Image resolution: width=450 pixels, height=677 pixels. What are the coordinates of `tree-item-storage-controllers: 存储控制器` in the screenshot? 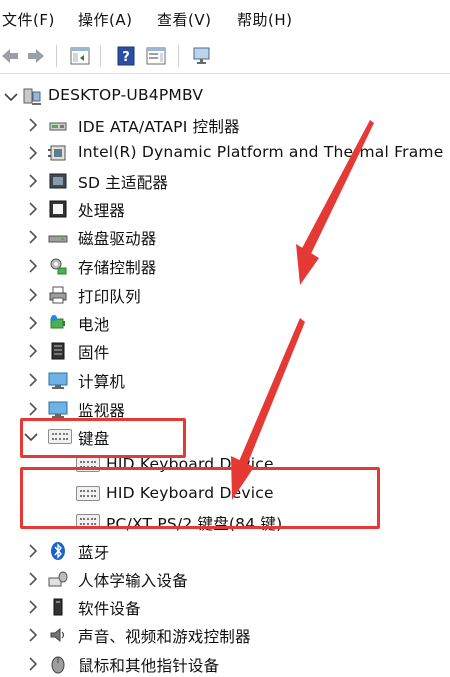 It's located at (225, 266).